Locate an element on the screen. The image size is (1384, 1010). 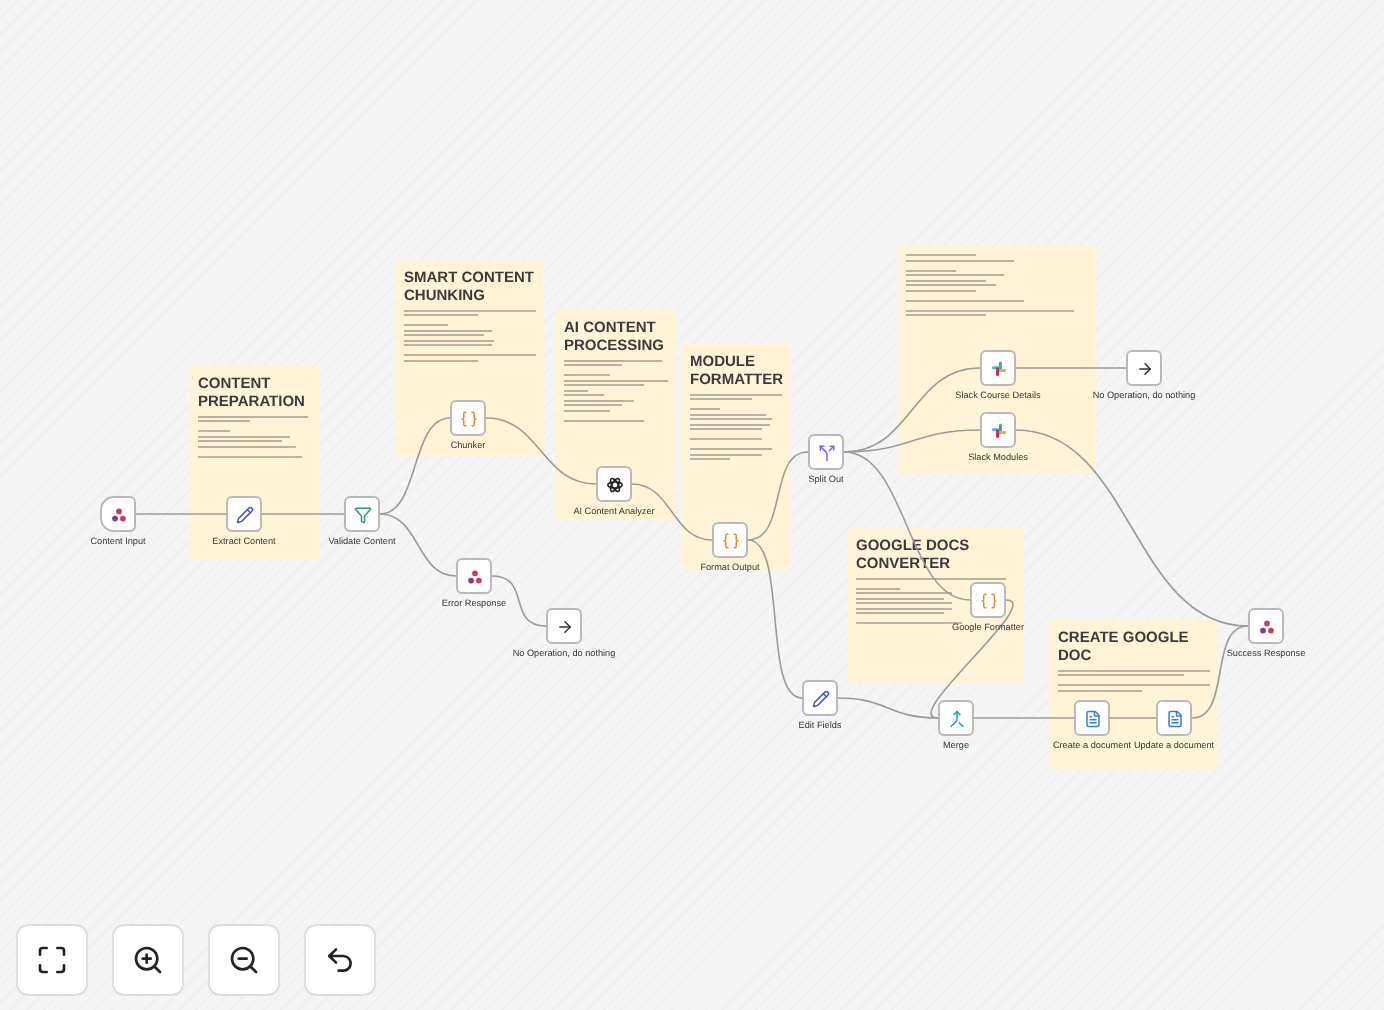
fit-view-icon is located at coordinates (52, 960).